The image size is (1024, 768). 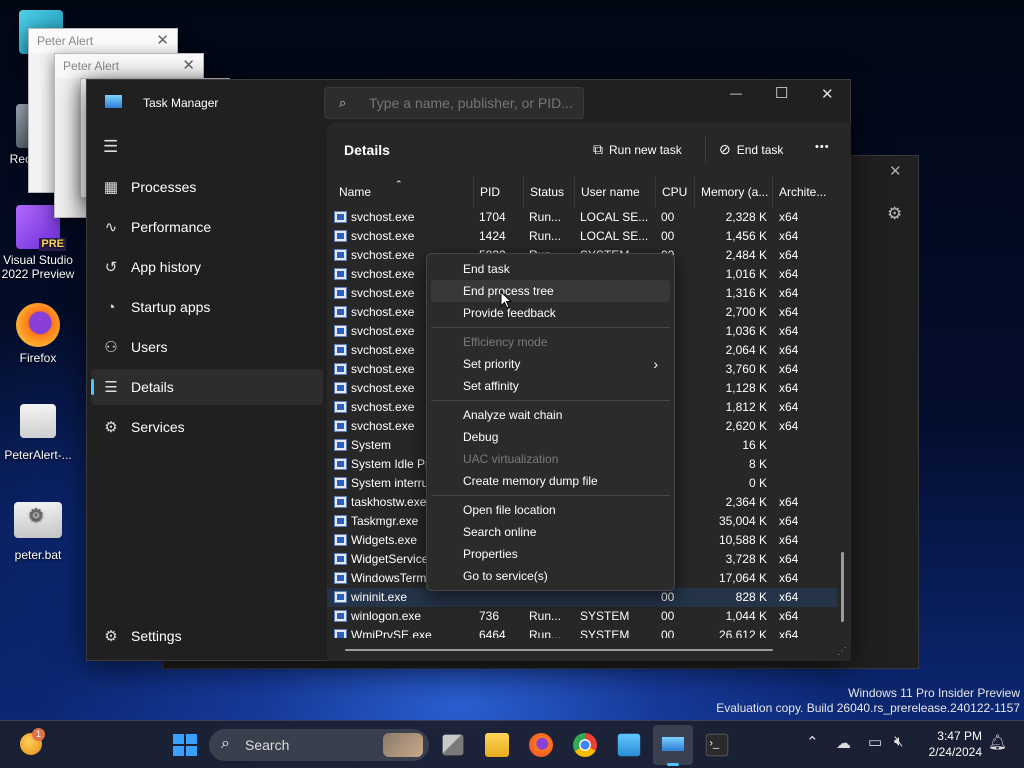 What do you see at coordinates (550, 364) in the screenshot?
I see `menu-item-set-priority: Set priority ›` at bounding box center [550, 364].